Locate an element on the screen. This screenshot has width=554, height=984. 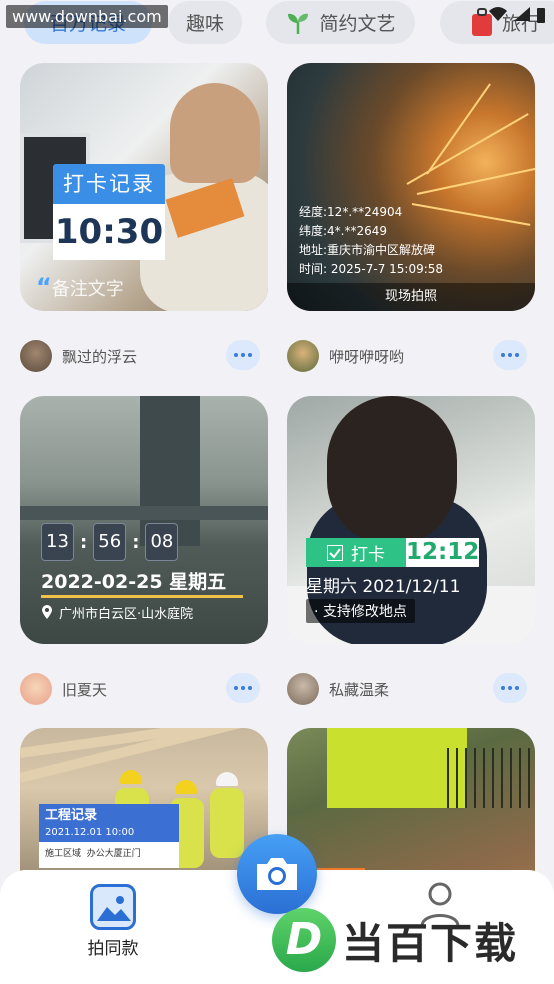
memo-text: “备注文字 is located at coordinates (80, 287).